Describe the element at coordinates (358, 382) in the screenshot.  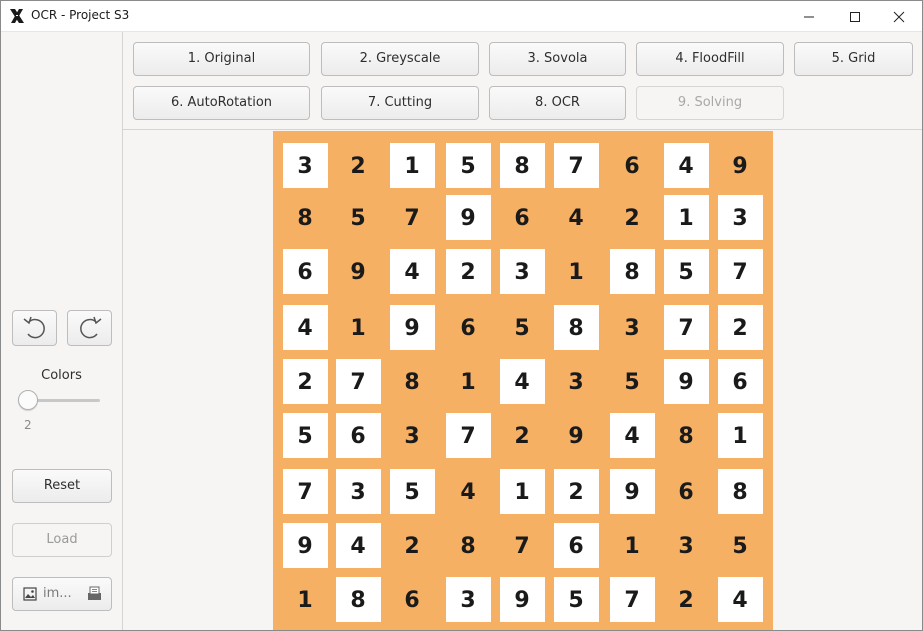
I see `sudoku-cell-r5c2: 7` at that location.